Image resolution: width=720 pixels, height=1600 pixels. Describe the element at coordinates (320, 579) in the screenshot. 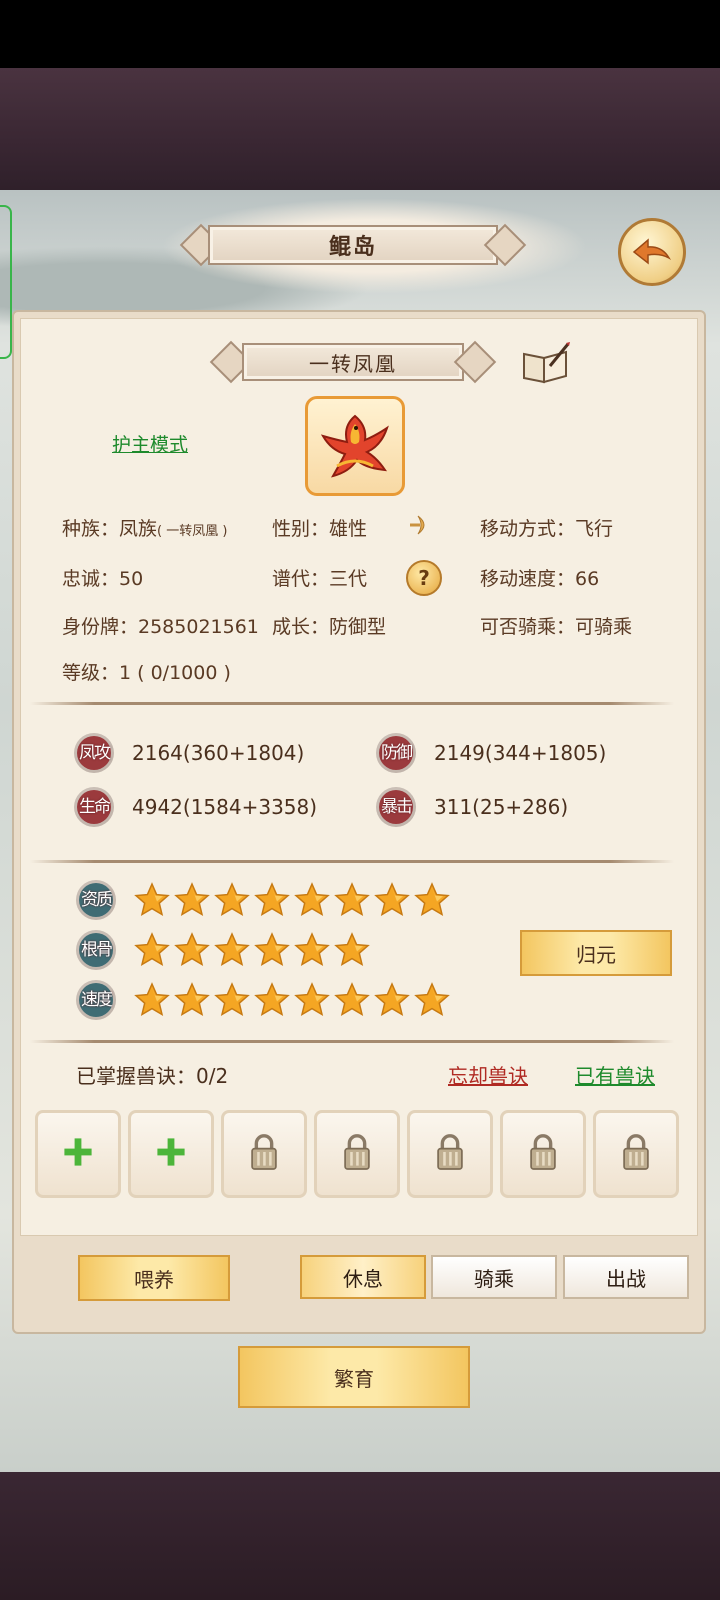

I see `generation-info: 谱代：三代` at that location.